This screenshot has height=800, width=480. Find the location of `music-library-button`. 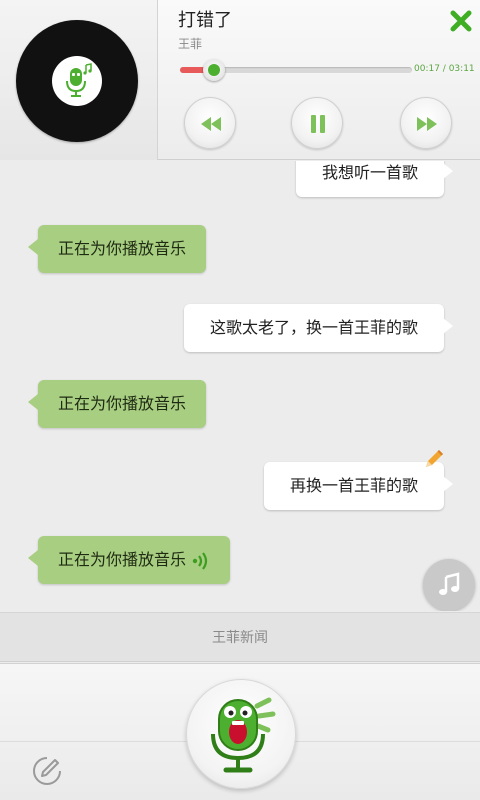

music-library-button is located at coordinates (449, 585).